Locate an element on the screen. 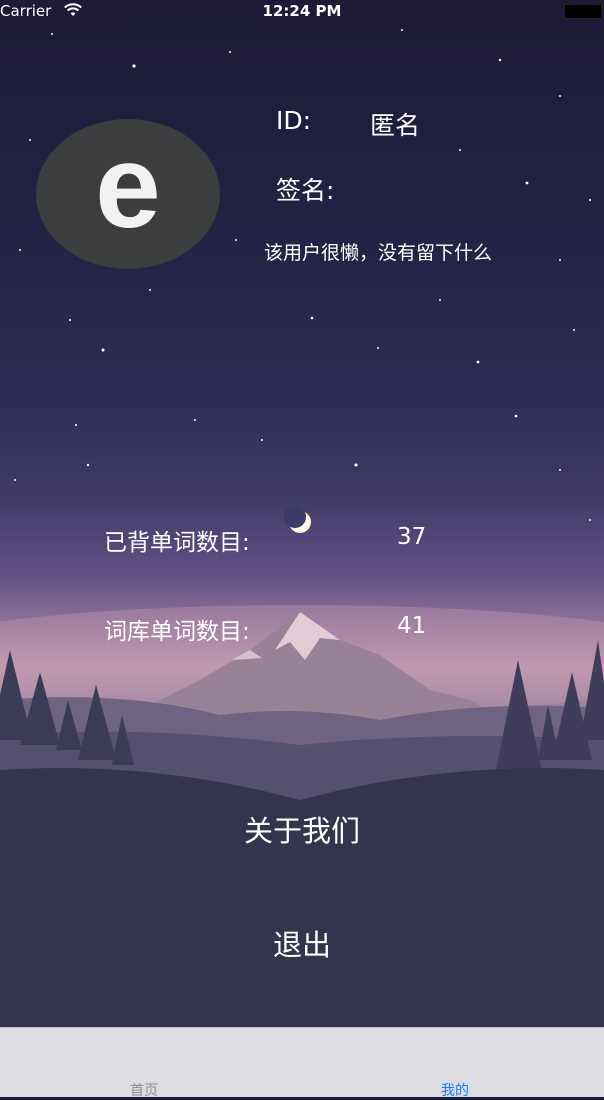 The width and height of the screenshot is (604, 1100). learned-words-label: 已背单词数目: is located at coordinates (177, 543).